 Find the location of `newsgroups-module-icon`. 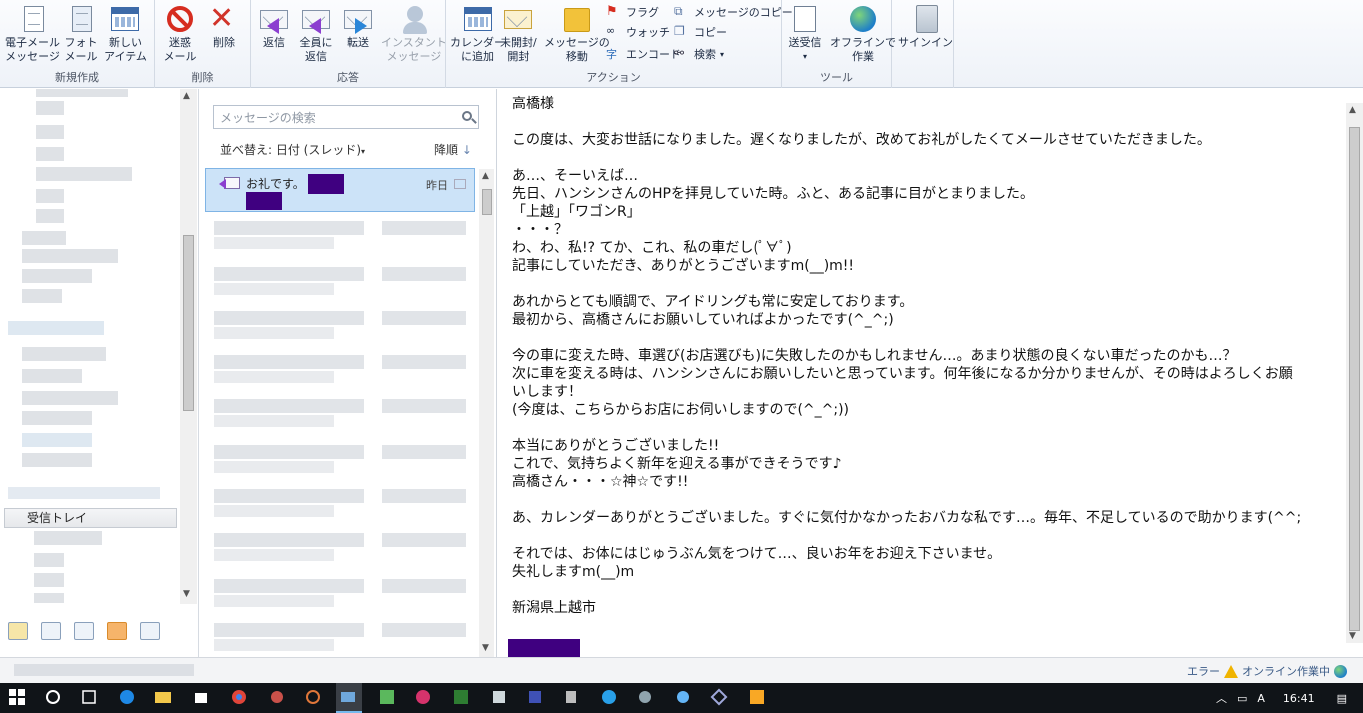

newsgroups-module-icon is located at coordinates (150, 631).